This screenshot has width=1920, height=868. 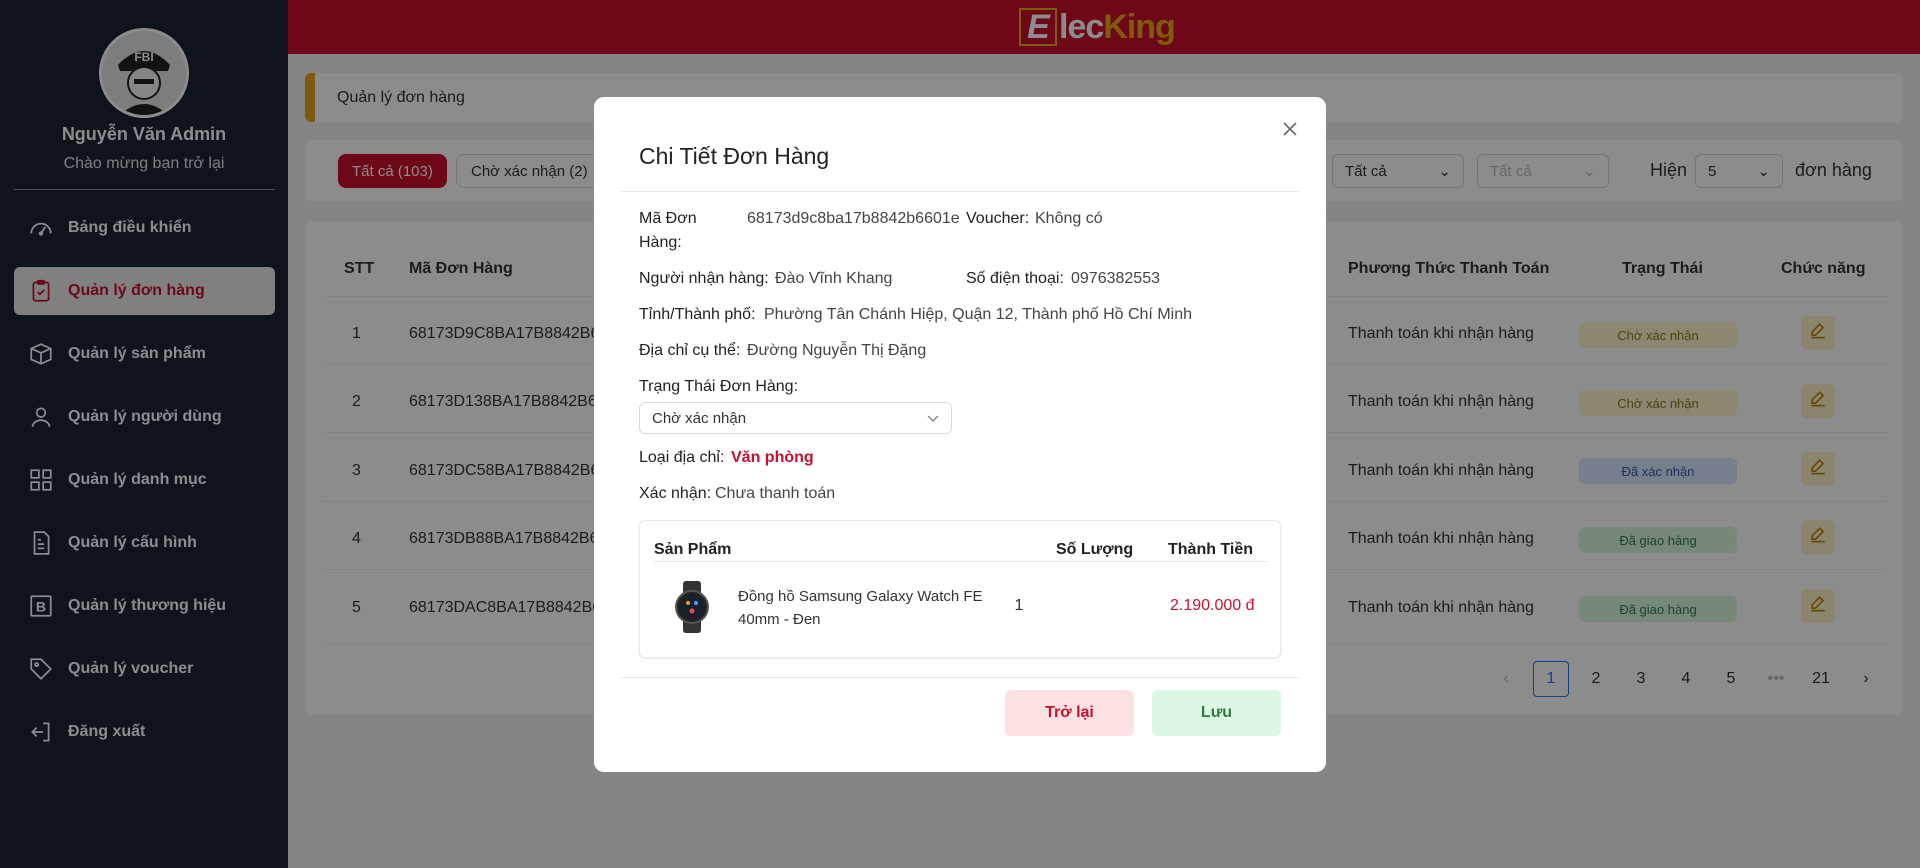 I want to click on order-status-select: Chờ xác nhận, so click(x=795, y=418).